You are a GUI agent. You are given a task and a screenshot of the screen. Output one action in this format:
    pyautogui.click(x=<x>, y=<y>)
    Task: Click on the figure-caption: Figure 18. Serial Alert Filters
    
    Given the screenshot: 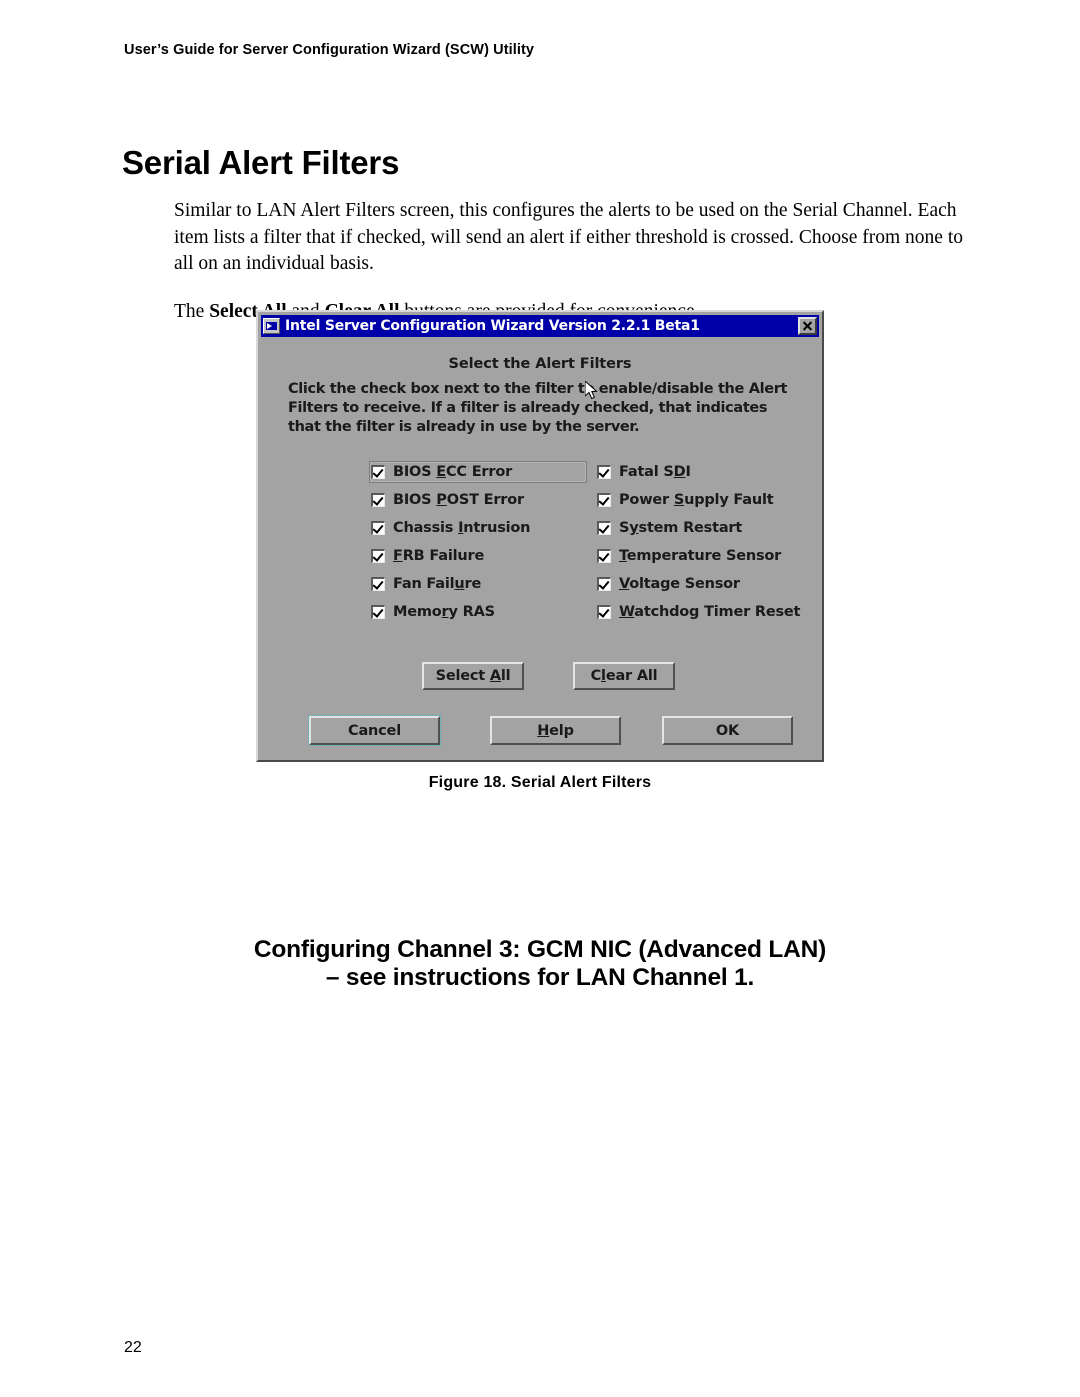 What is the action you would take?
    pyautogui.click(x=540, y=782)
    